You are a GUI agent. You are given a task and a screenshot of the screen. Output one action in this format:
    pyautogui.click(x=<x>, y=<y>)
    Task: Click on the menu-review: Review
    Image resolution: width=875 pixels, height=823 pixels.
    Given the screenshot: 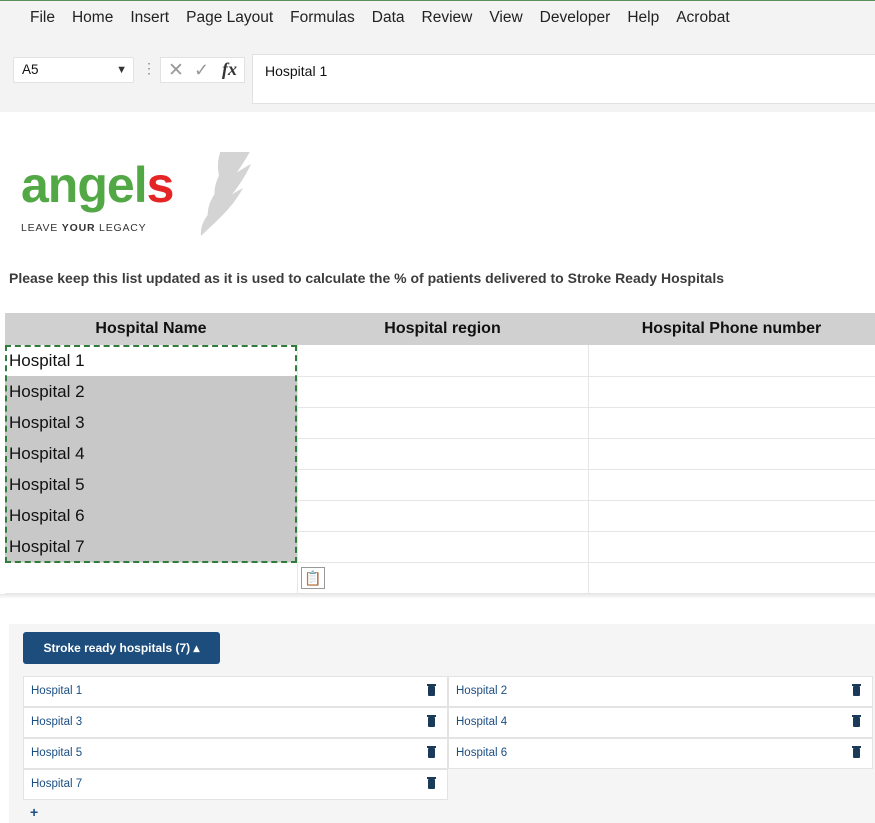 What is the action you would take?
    pyautogui.click(x=447, y=27)
    